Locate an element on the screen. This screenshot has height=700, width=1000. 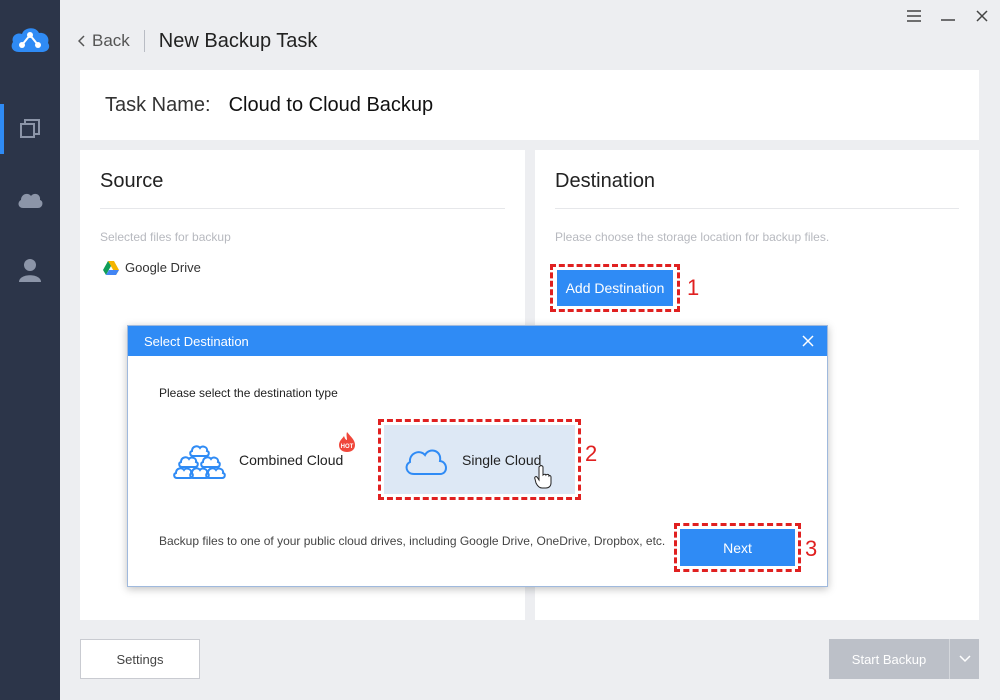
copy-backup-icon is located at coordinates (30, 128).